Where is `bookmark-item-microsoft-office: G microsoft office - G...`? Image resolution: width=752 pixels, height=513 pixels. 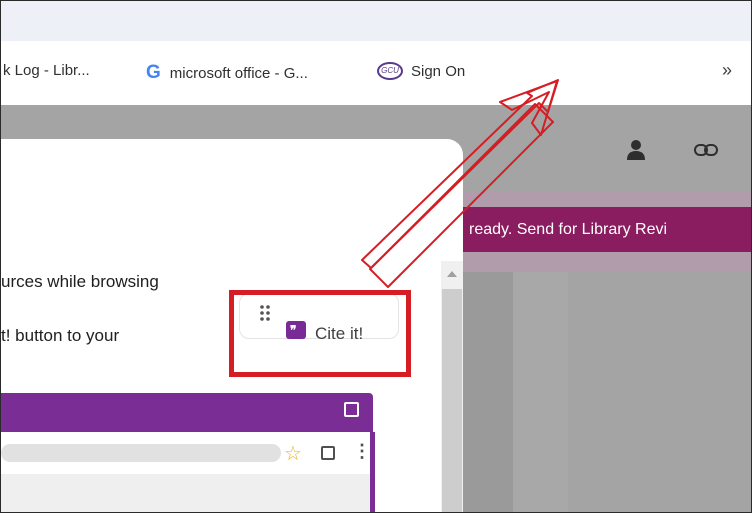
bookmark-item-microsoft-office: G microsoft office - G... is located at coordinates (227, 73).